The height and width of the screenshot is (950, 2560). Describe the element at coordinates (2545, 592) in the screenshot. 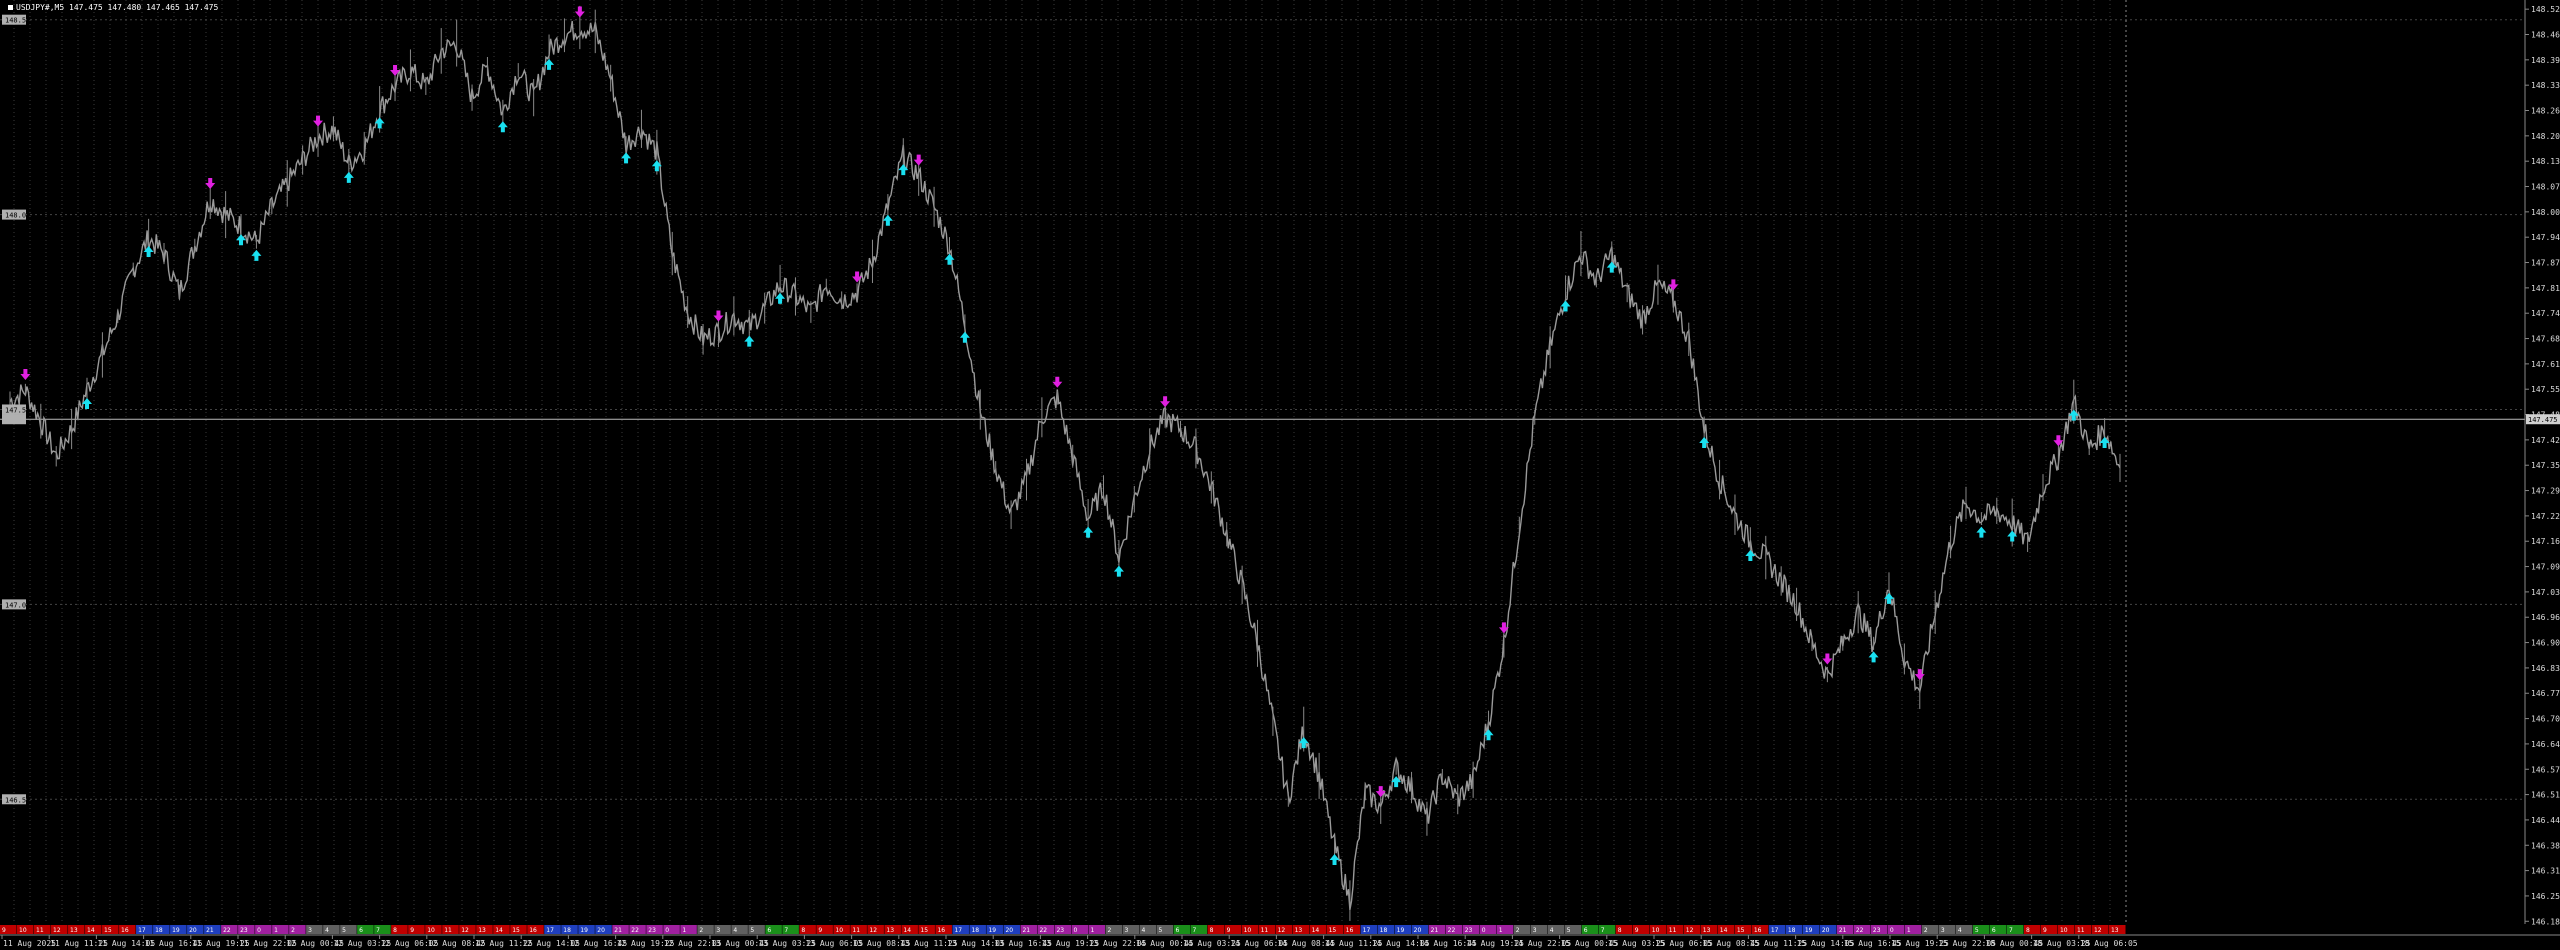

I see `price-axis-label: 147.032` at that location.